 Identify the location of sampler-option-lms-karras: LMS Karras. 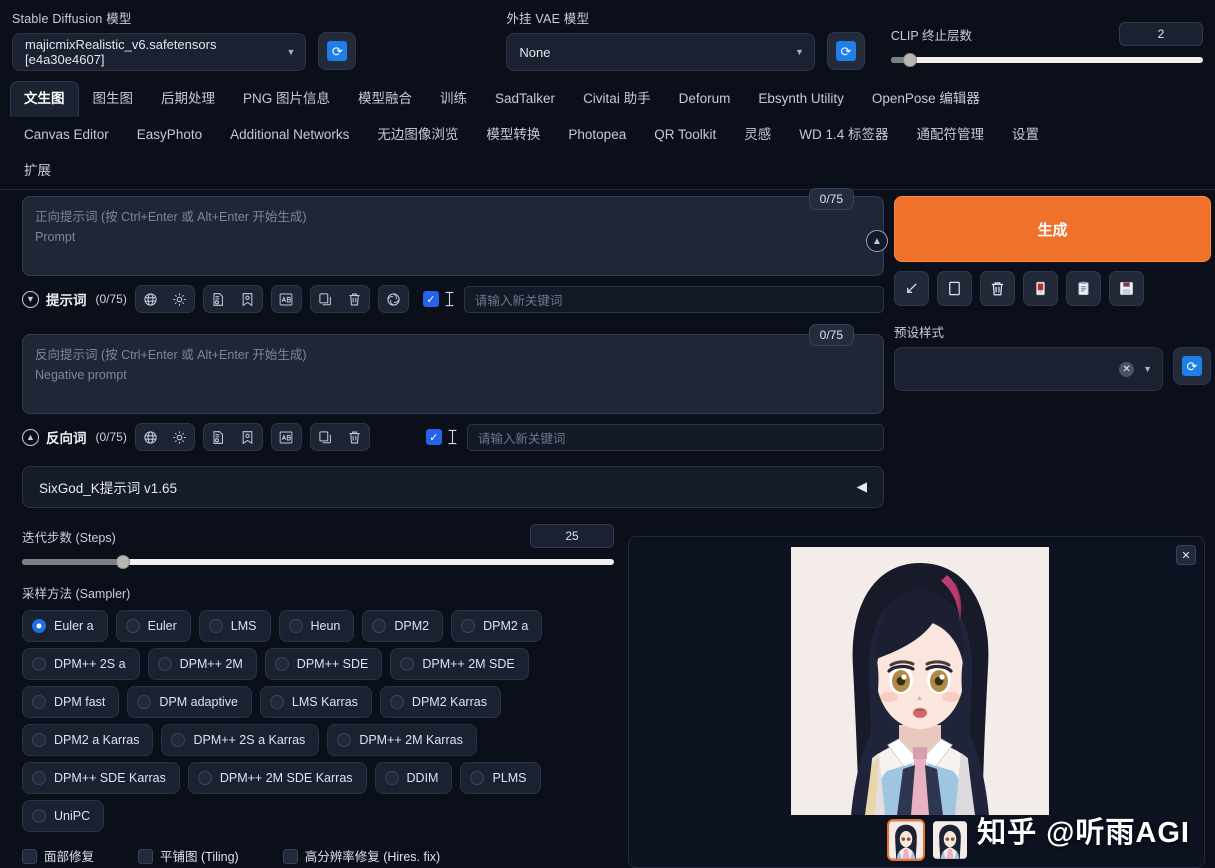
(315, 702).